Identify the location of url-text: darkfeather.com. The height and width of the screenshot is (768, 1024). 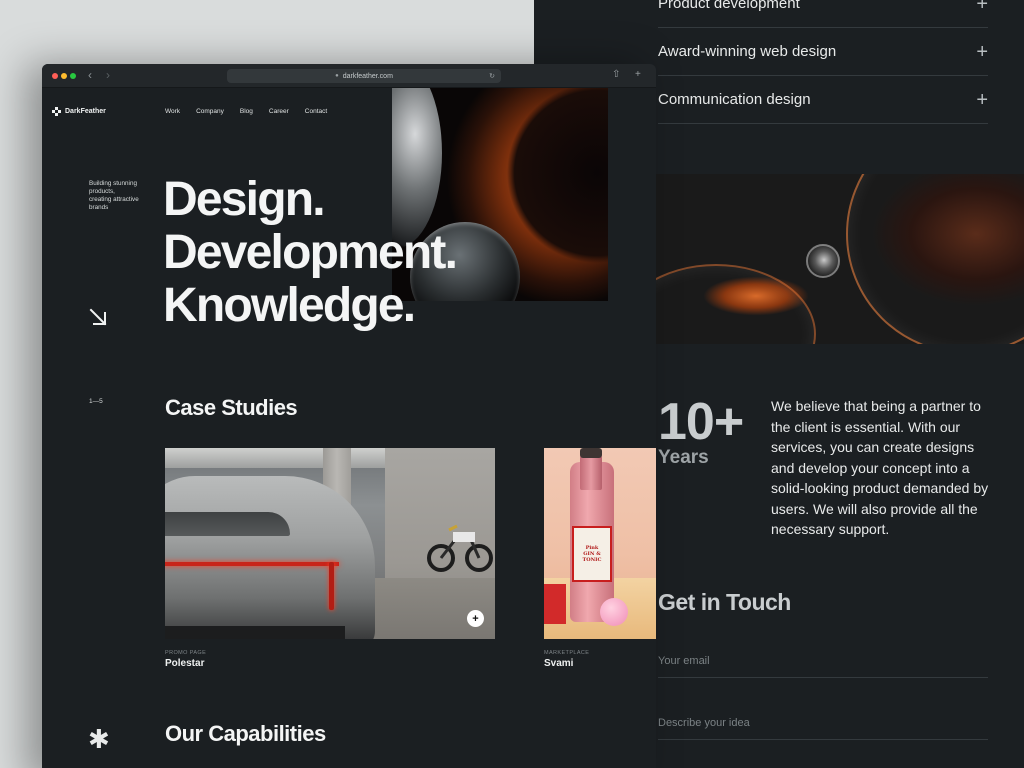
(367, 76).